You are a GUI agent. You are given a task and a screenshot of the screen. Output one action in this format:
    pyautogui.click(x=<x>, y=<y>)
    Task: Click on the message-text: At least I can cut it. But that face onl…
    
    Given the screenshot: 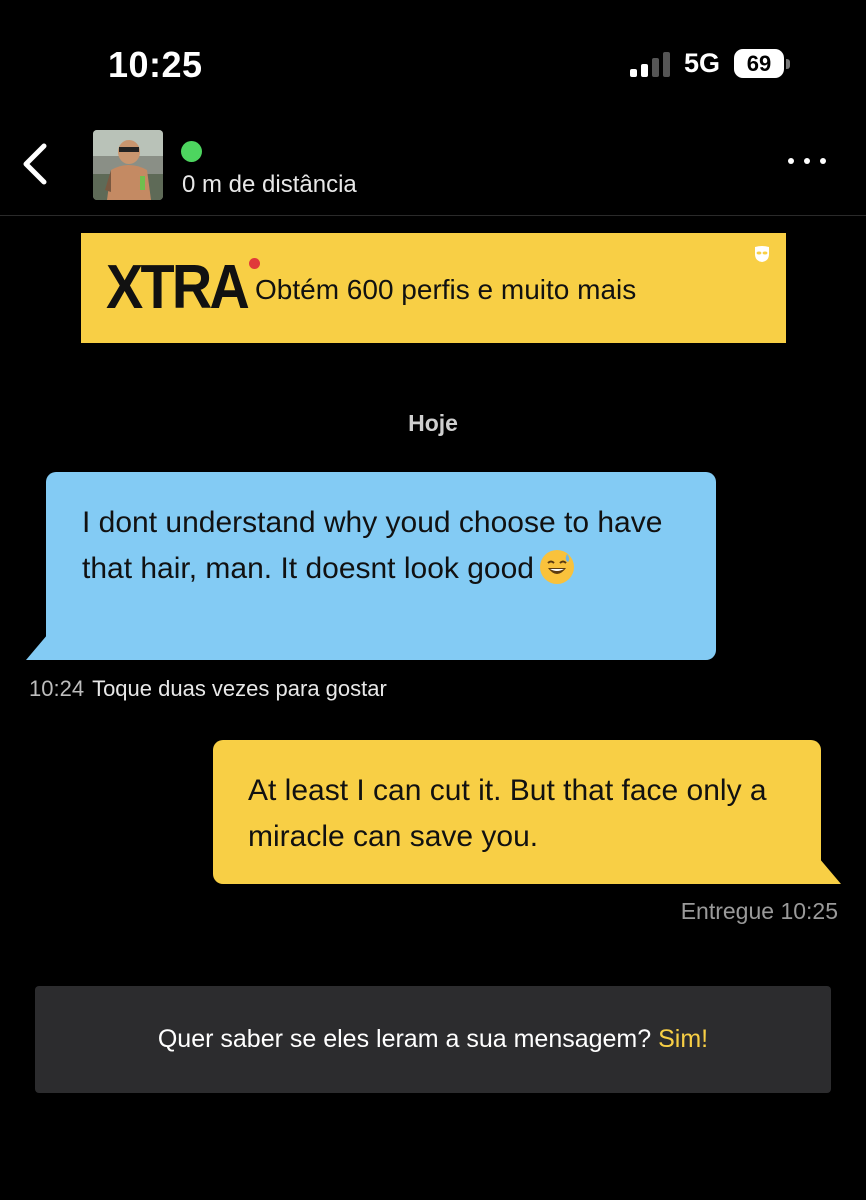 What is the action you would take?
    pyautogui.click(x=507, y=813)
    